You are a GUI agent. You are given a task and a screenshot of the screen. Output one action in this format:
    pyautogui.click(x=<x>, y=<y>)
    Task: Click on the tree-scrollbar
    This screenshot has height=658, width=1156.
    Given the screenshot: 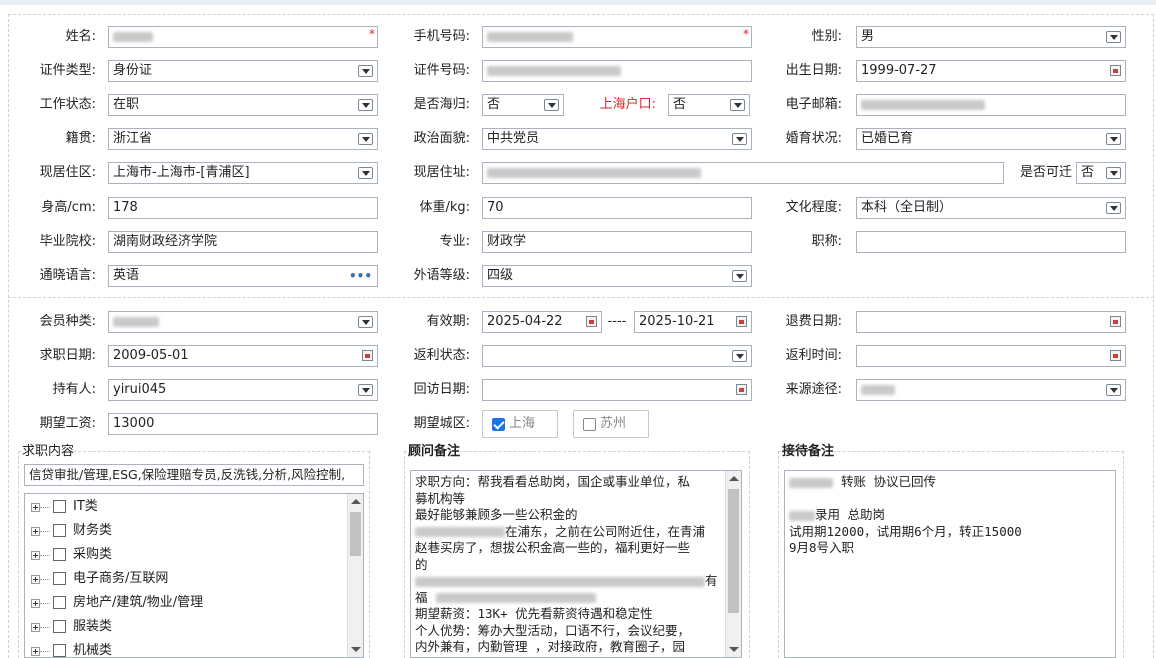 What is the action you would take?
    pyautogui.click(x=355, y=575)
    